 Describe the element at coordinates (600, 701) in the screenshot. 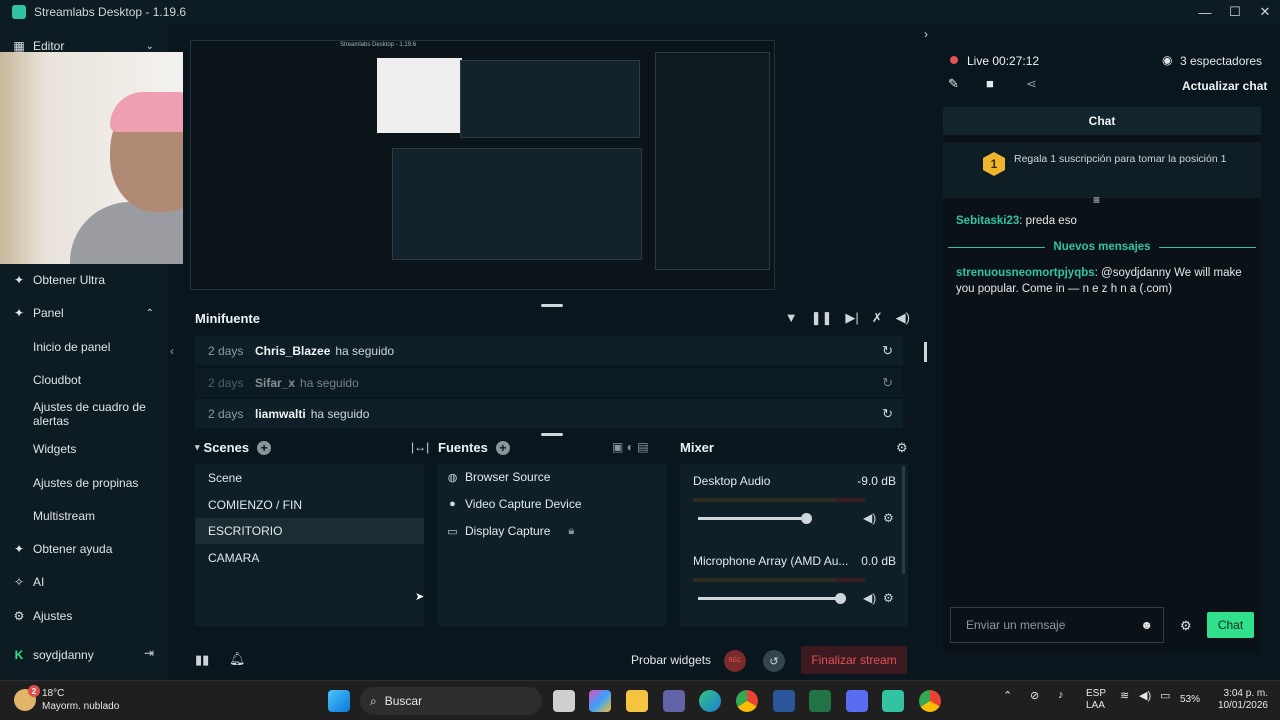

I see `copilot-icon` at that location.